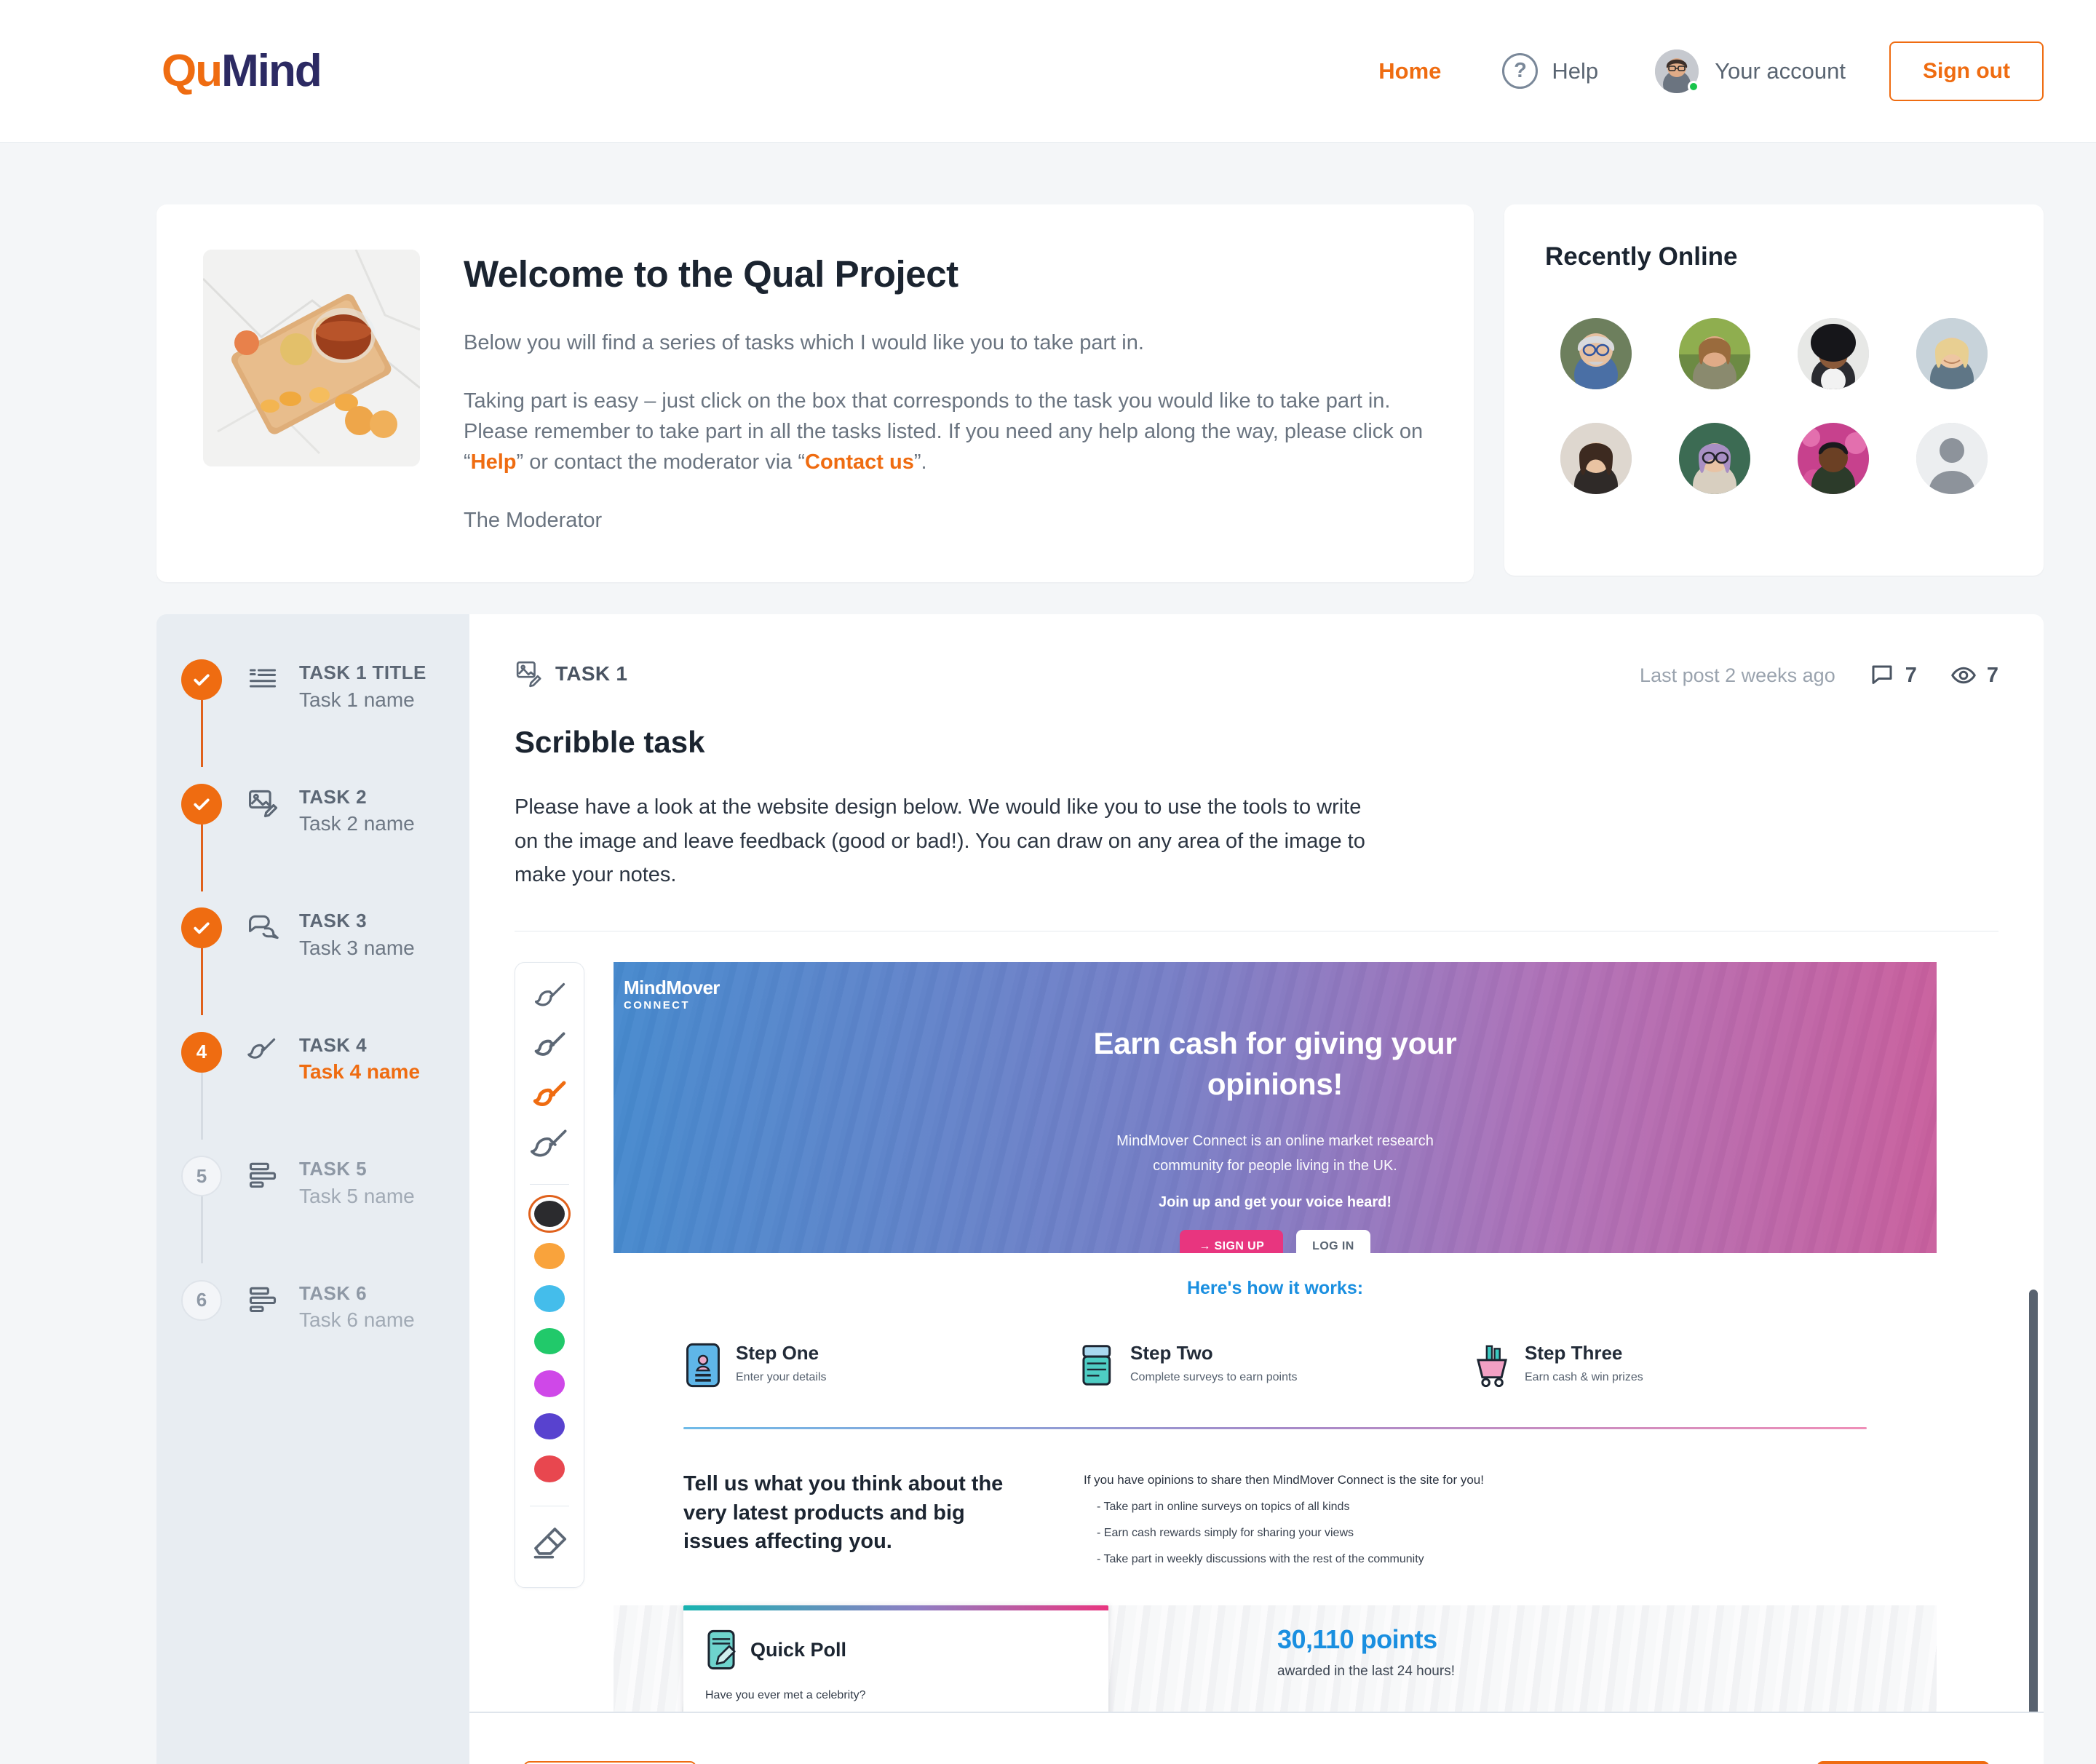 The image size is (2096, 1764). I want to click on avatar-placeholder-person, so click(1952, 458).